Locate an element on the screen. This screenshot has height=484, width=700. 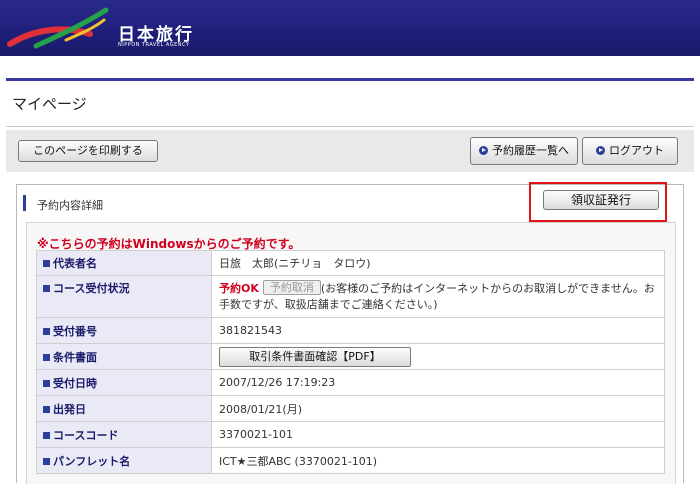
table-row: 受付日時 2007/12/26 17:19:23 is located at coordinates (350, 382).